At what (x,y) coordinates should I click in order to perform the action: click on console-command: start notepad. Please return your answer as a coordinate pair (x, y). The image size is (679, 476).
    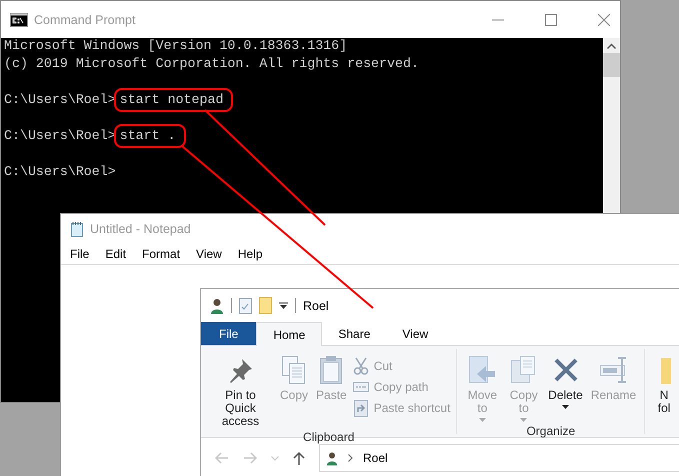
    Looking at the image, I should click on (174, 100).